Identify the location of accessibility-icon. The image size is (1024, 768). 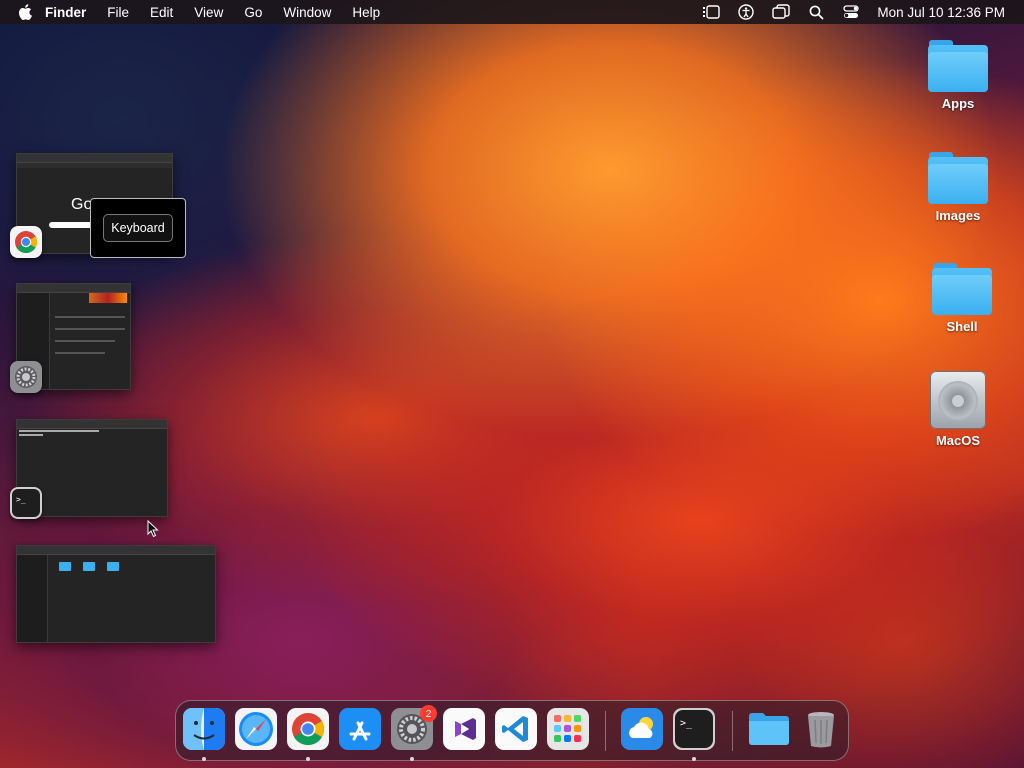
(746, 12).